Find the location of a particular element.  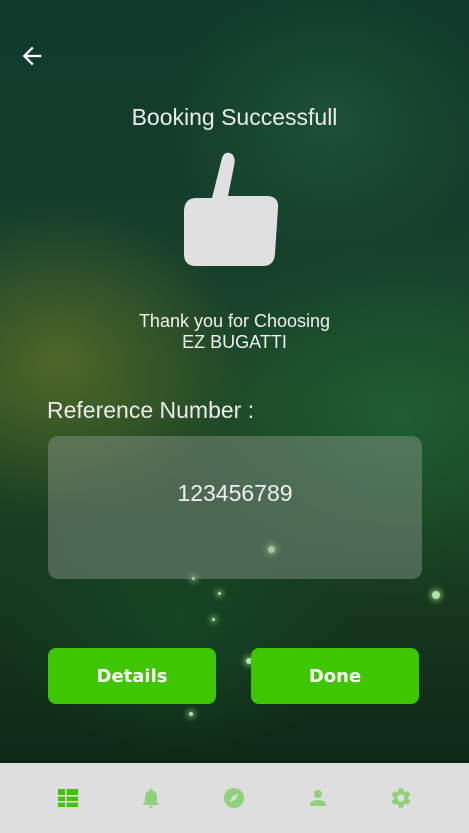

arrow-left-icon is located at coordinates (32, 56).